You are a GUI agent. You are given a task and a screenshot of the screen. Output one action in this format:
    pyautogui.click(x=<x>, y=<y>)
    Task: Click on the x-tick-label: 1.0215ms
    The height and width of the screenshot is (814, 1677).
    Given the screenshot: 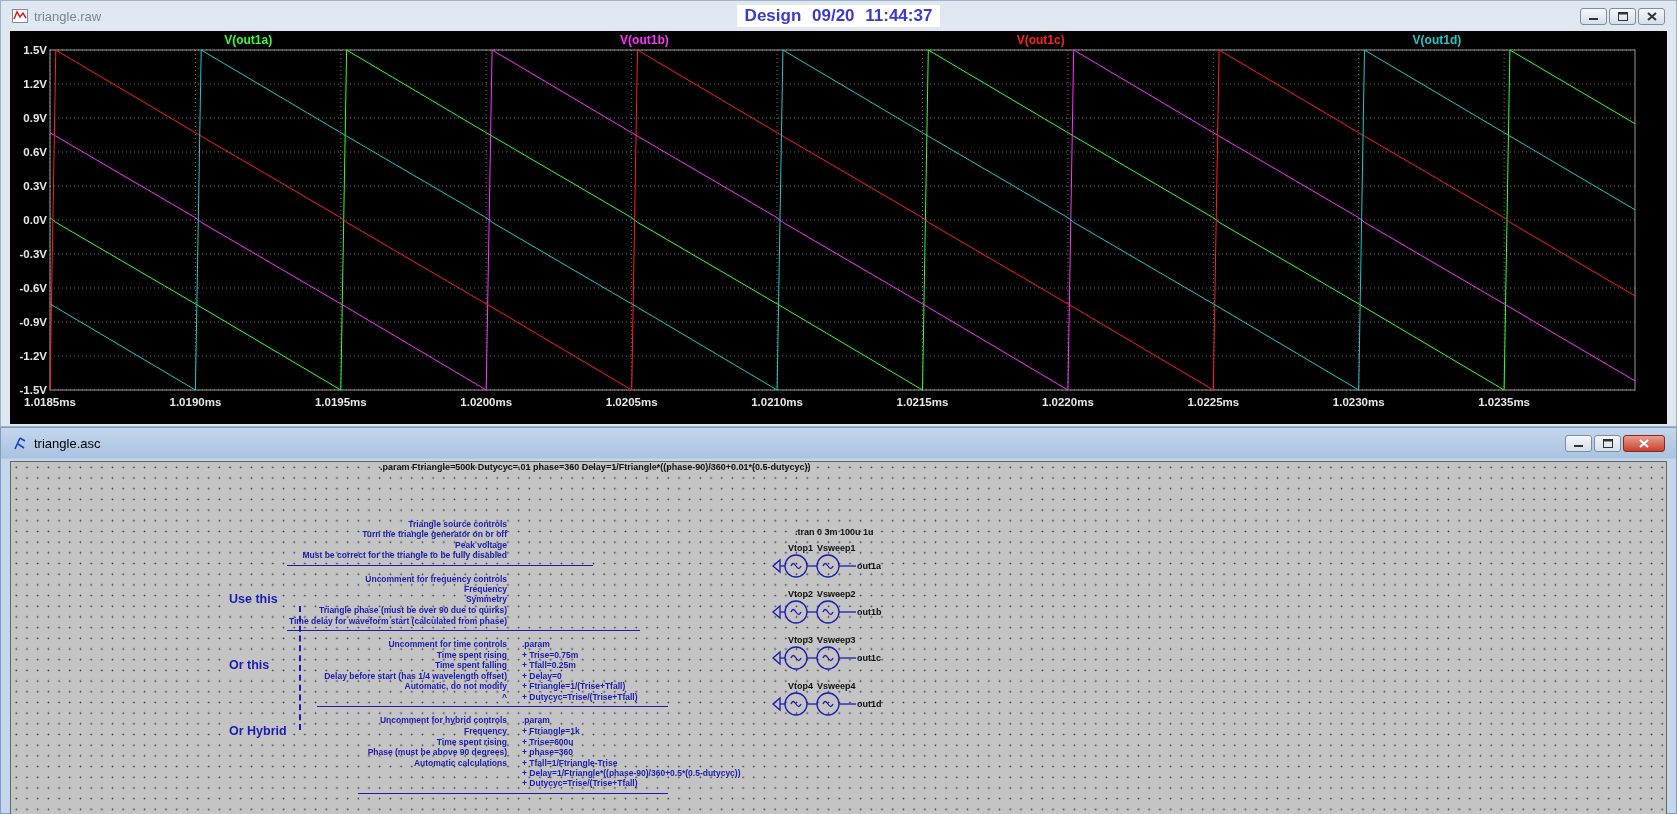 What is the action you would take?
    pyautogui.click(x=922, y=402)
    